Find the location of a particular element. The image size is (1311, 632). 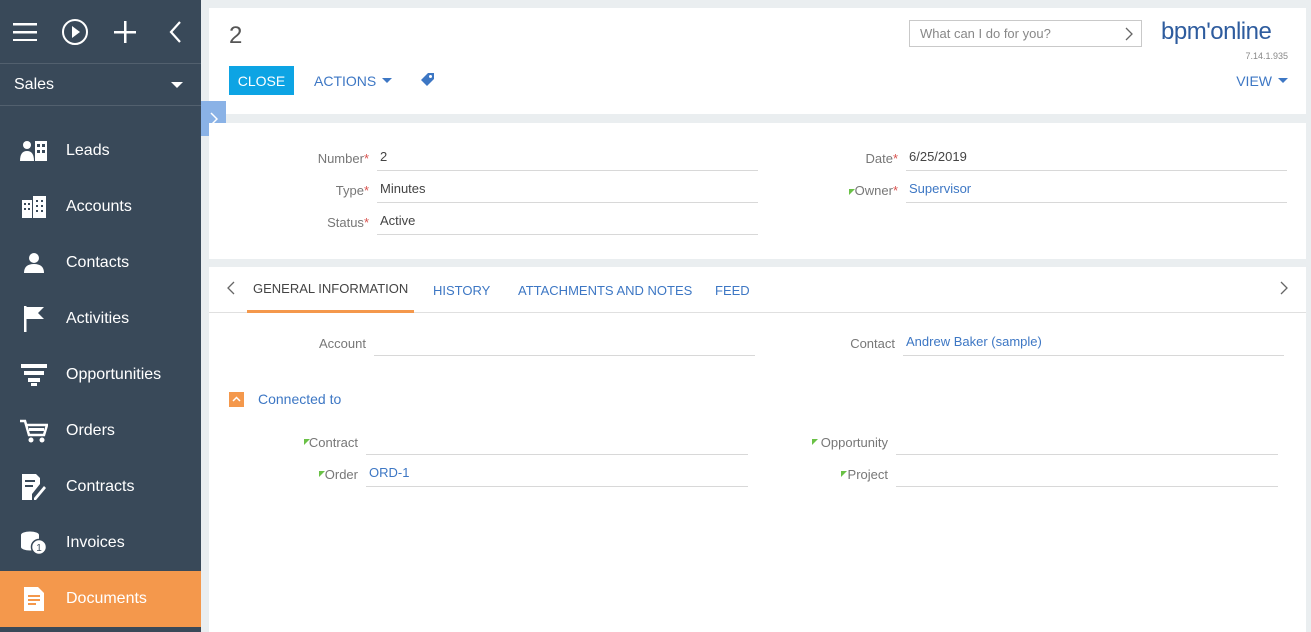

actions-button: ACTIONS is located at coordinates (353, 80).